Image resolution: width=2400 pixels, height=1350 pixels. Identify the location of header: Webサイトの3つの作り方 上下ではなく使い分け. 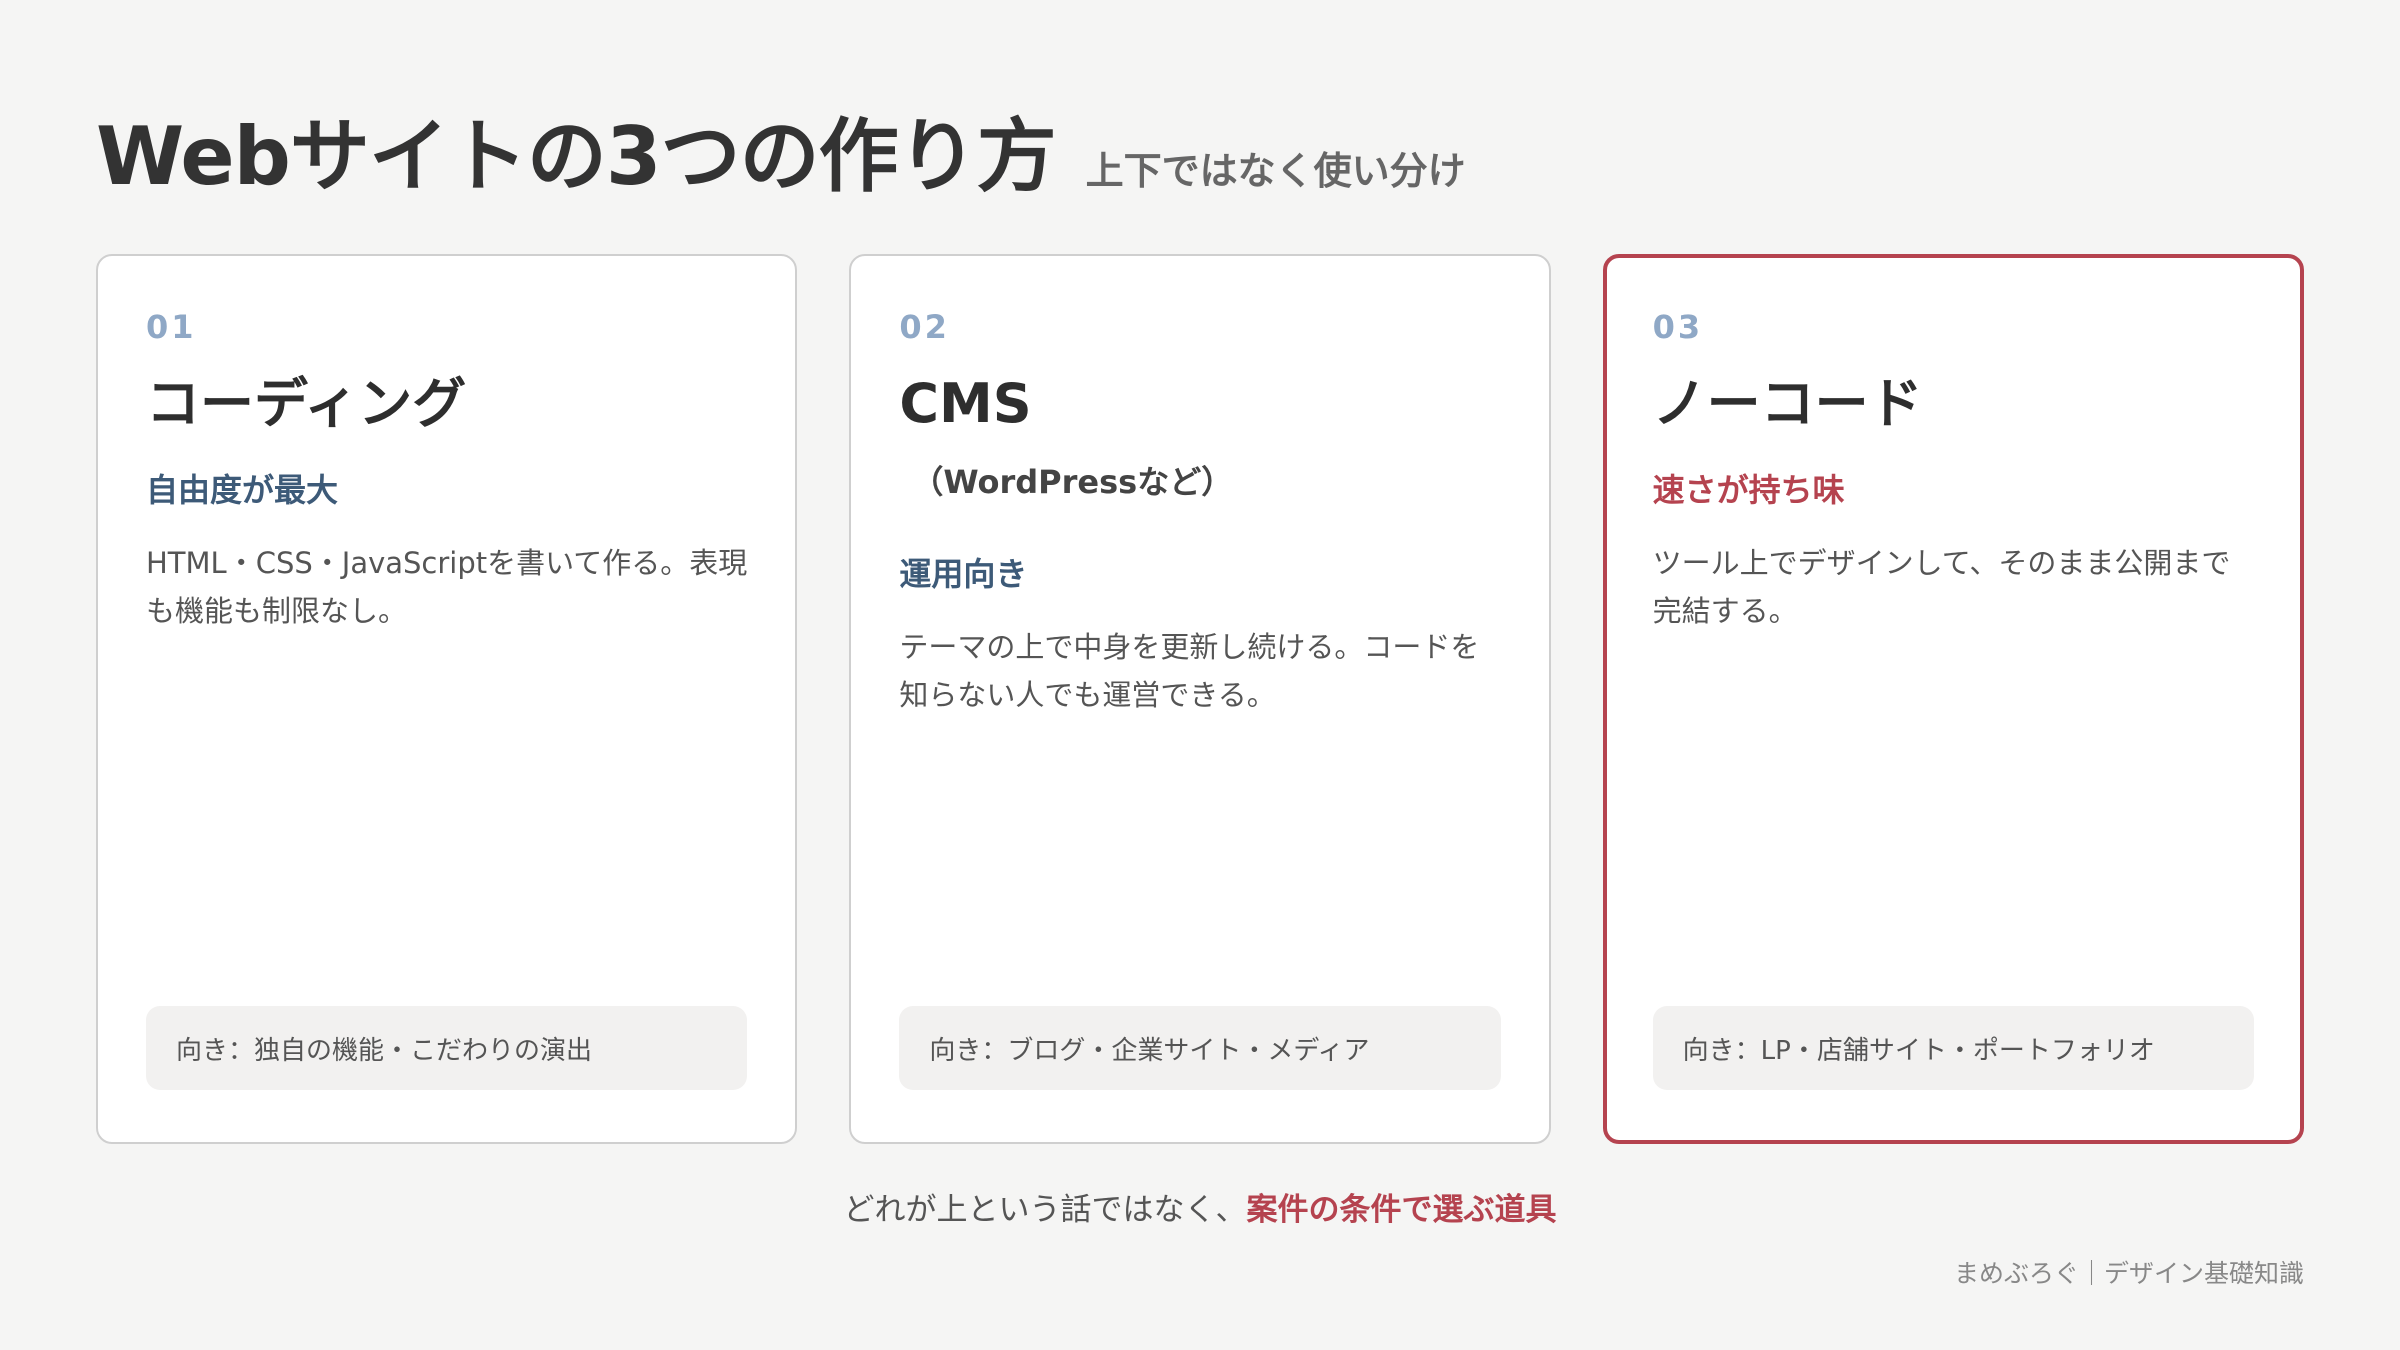
(781, 150).